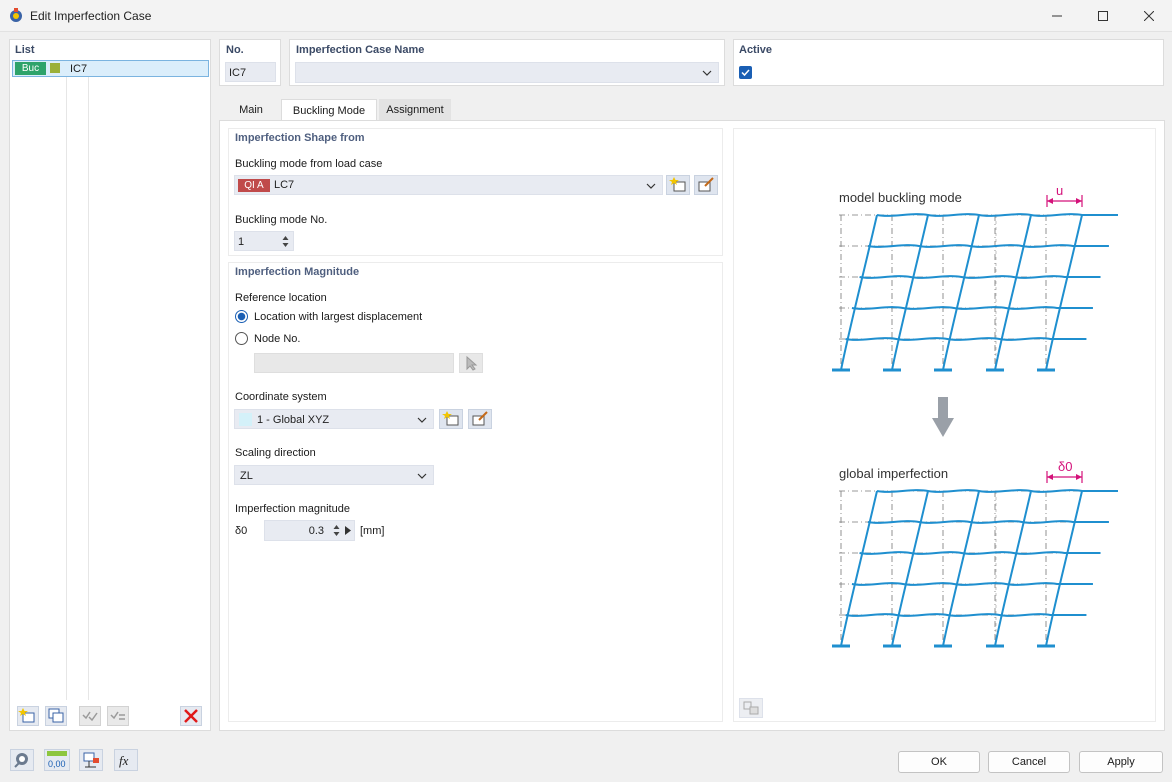 Image resolution: width=1172 pixels, height=782 pixels. What do you see at coordinates (480, 419) in the screenshot?
I see `edit-coord-button` at bounding box center [480, 419].